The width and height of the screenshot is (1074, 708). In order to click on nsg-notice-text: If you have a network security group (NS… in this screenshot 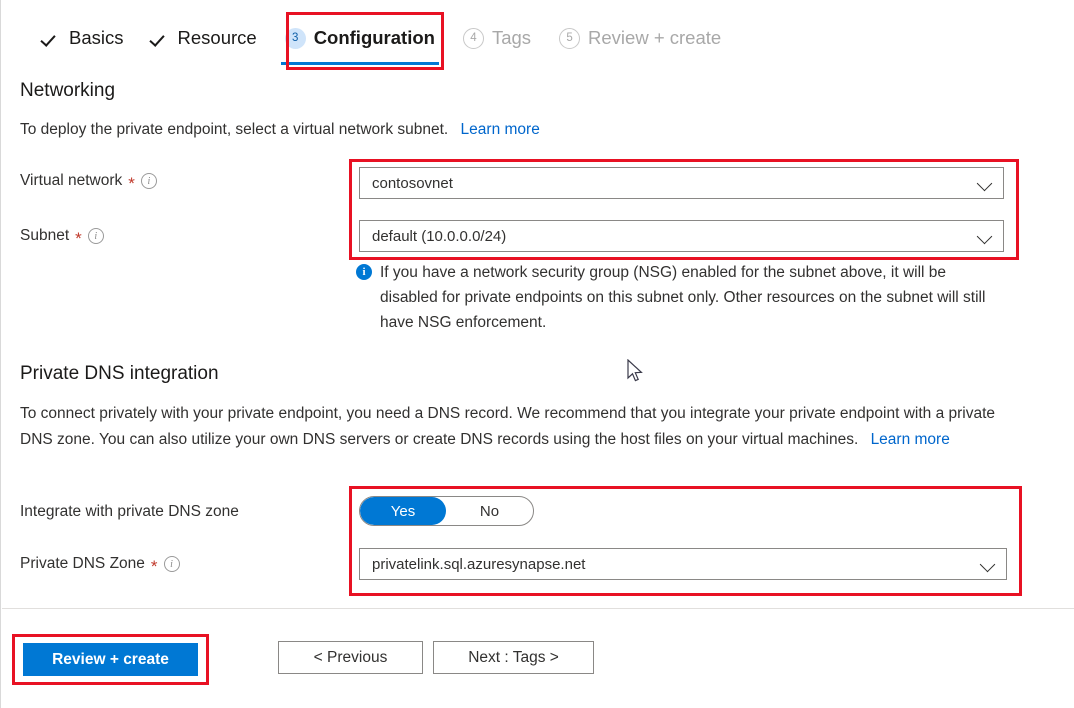, I will do `click(683, 297)`.